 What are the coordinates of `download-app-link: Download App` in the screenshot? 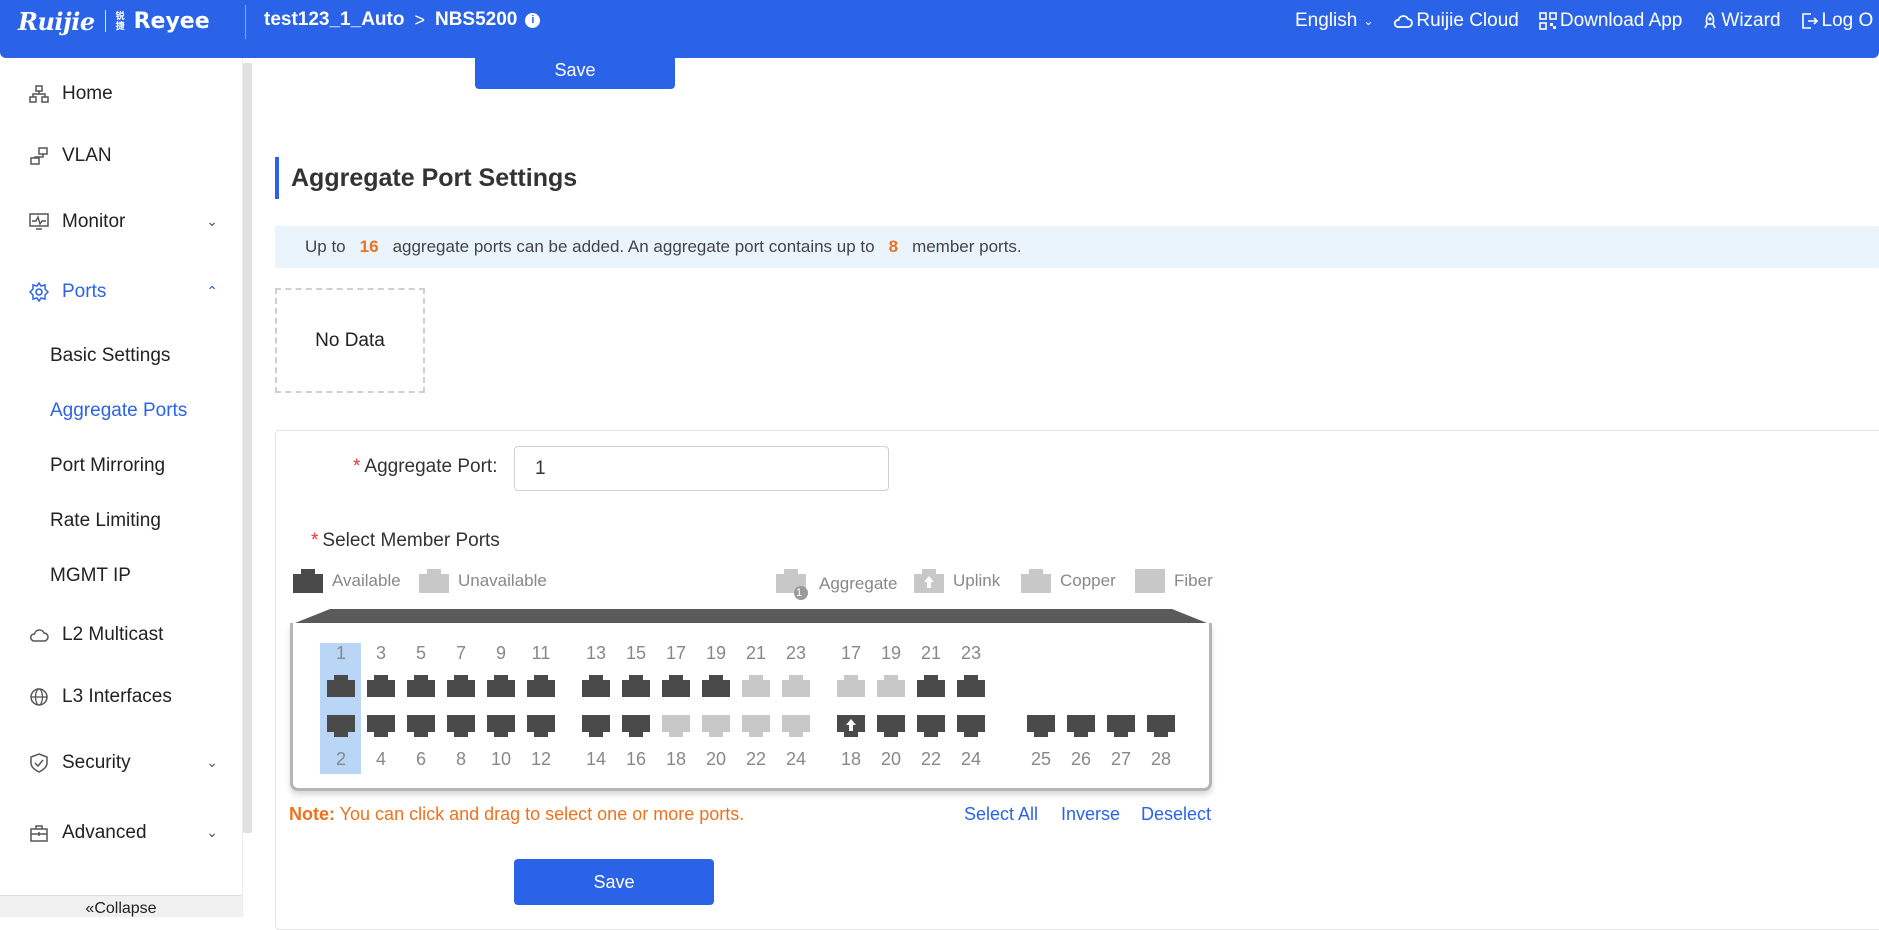 It's located at (1611, 21).